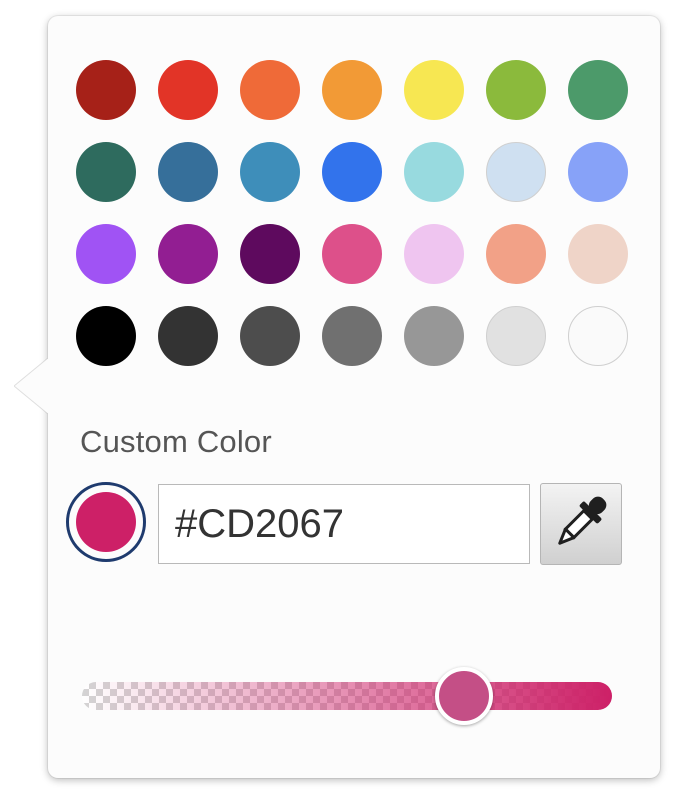  I want to click on opacity-slider-track, so click(347, 696).